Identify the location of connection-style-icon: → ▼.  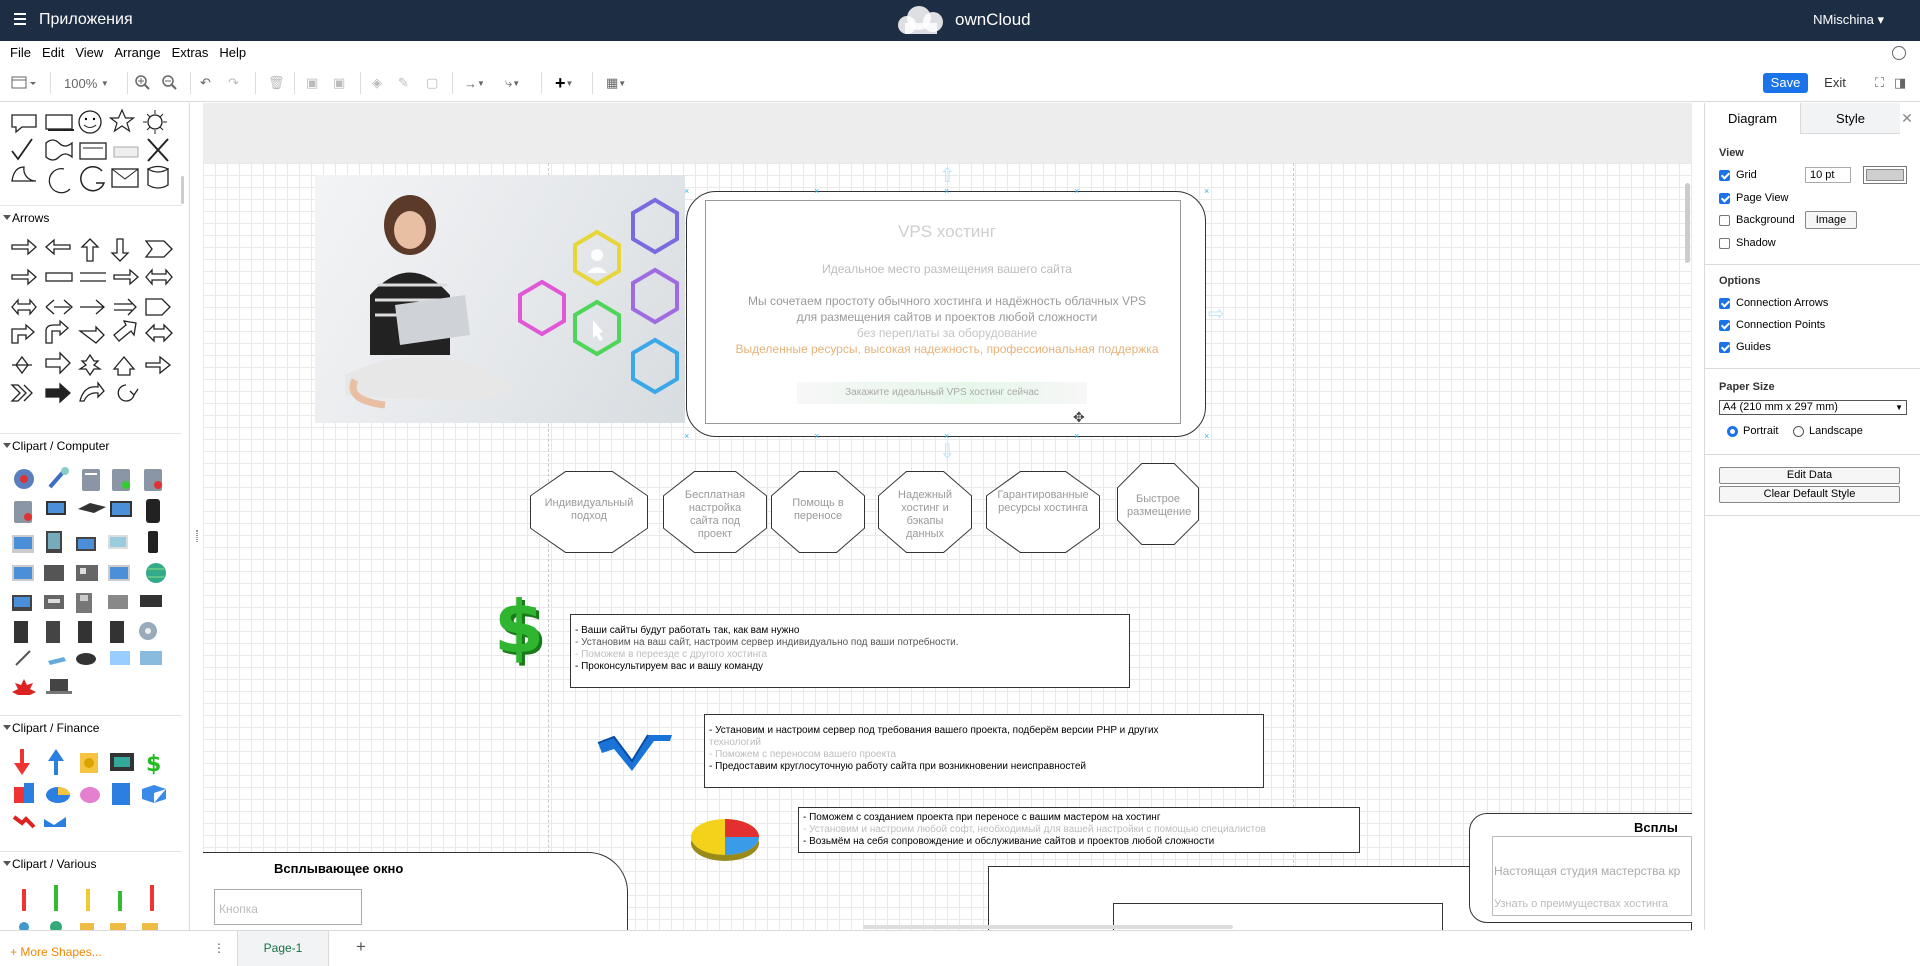
(474, 83).